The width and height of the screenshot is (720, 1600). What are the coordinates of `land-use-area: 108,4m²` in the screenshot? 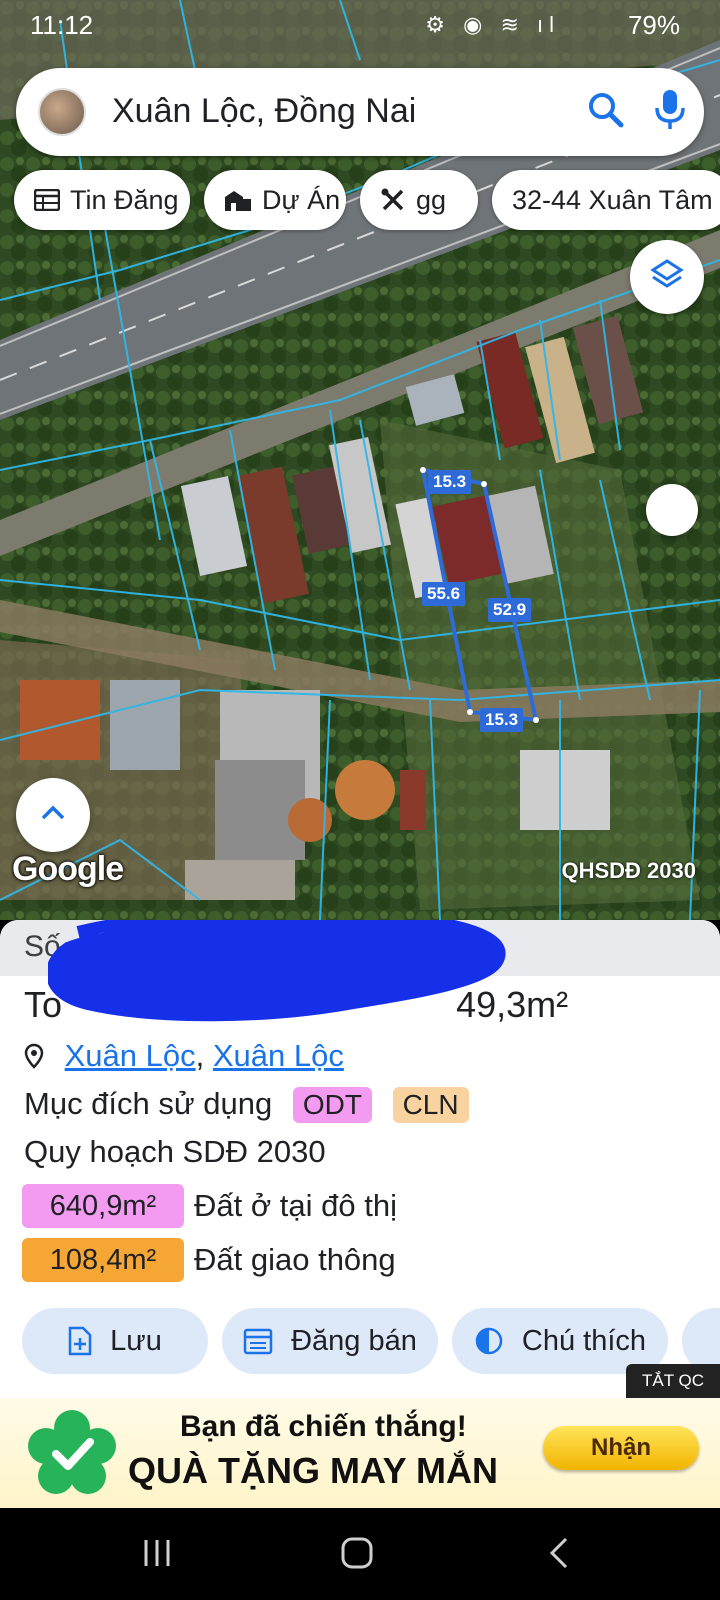 It's located at (103, 1260).